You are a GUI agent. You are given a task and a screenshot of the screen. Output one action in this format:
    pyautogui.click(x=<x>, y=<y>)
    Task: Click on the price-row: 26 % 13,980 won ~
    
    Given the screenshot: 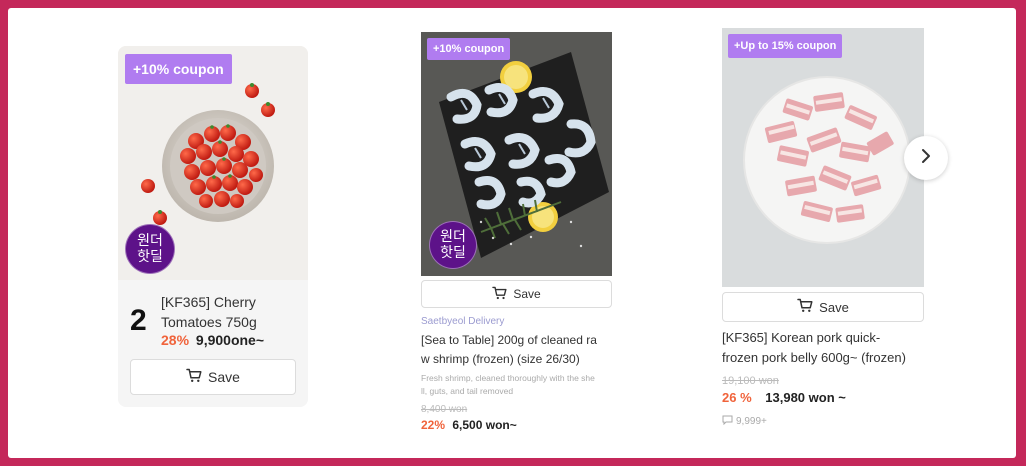 What is the action you would take?
    pyautogui.click(x=784, y=397)
    